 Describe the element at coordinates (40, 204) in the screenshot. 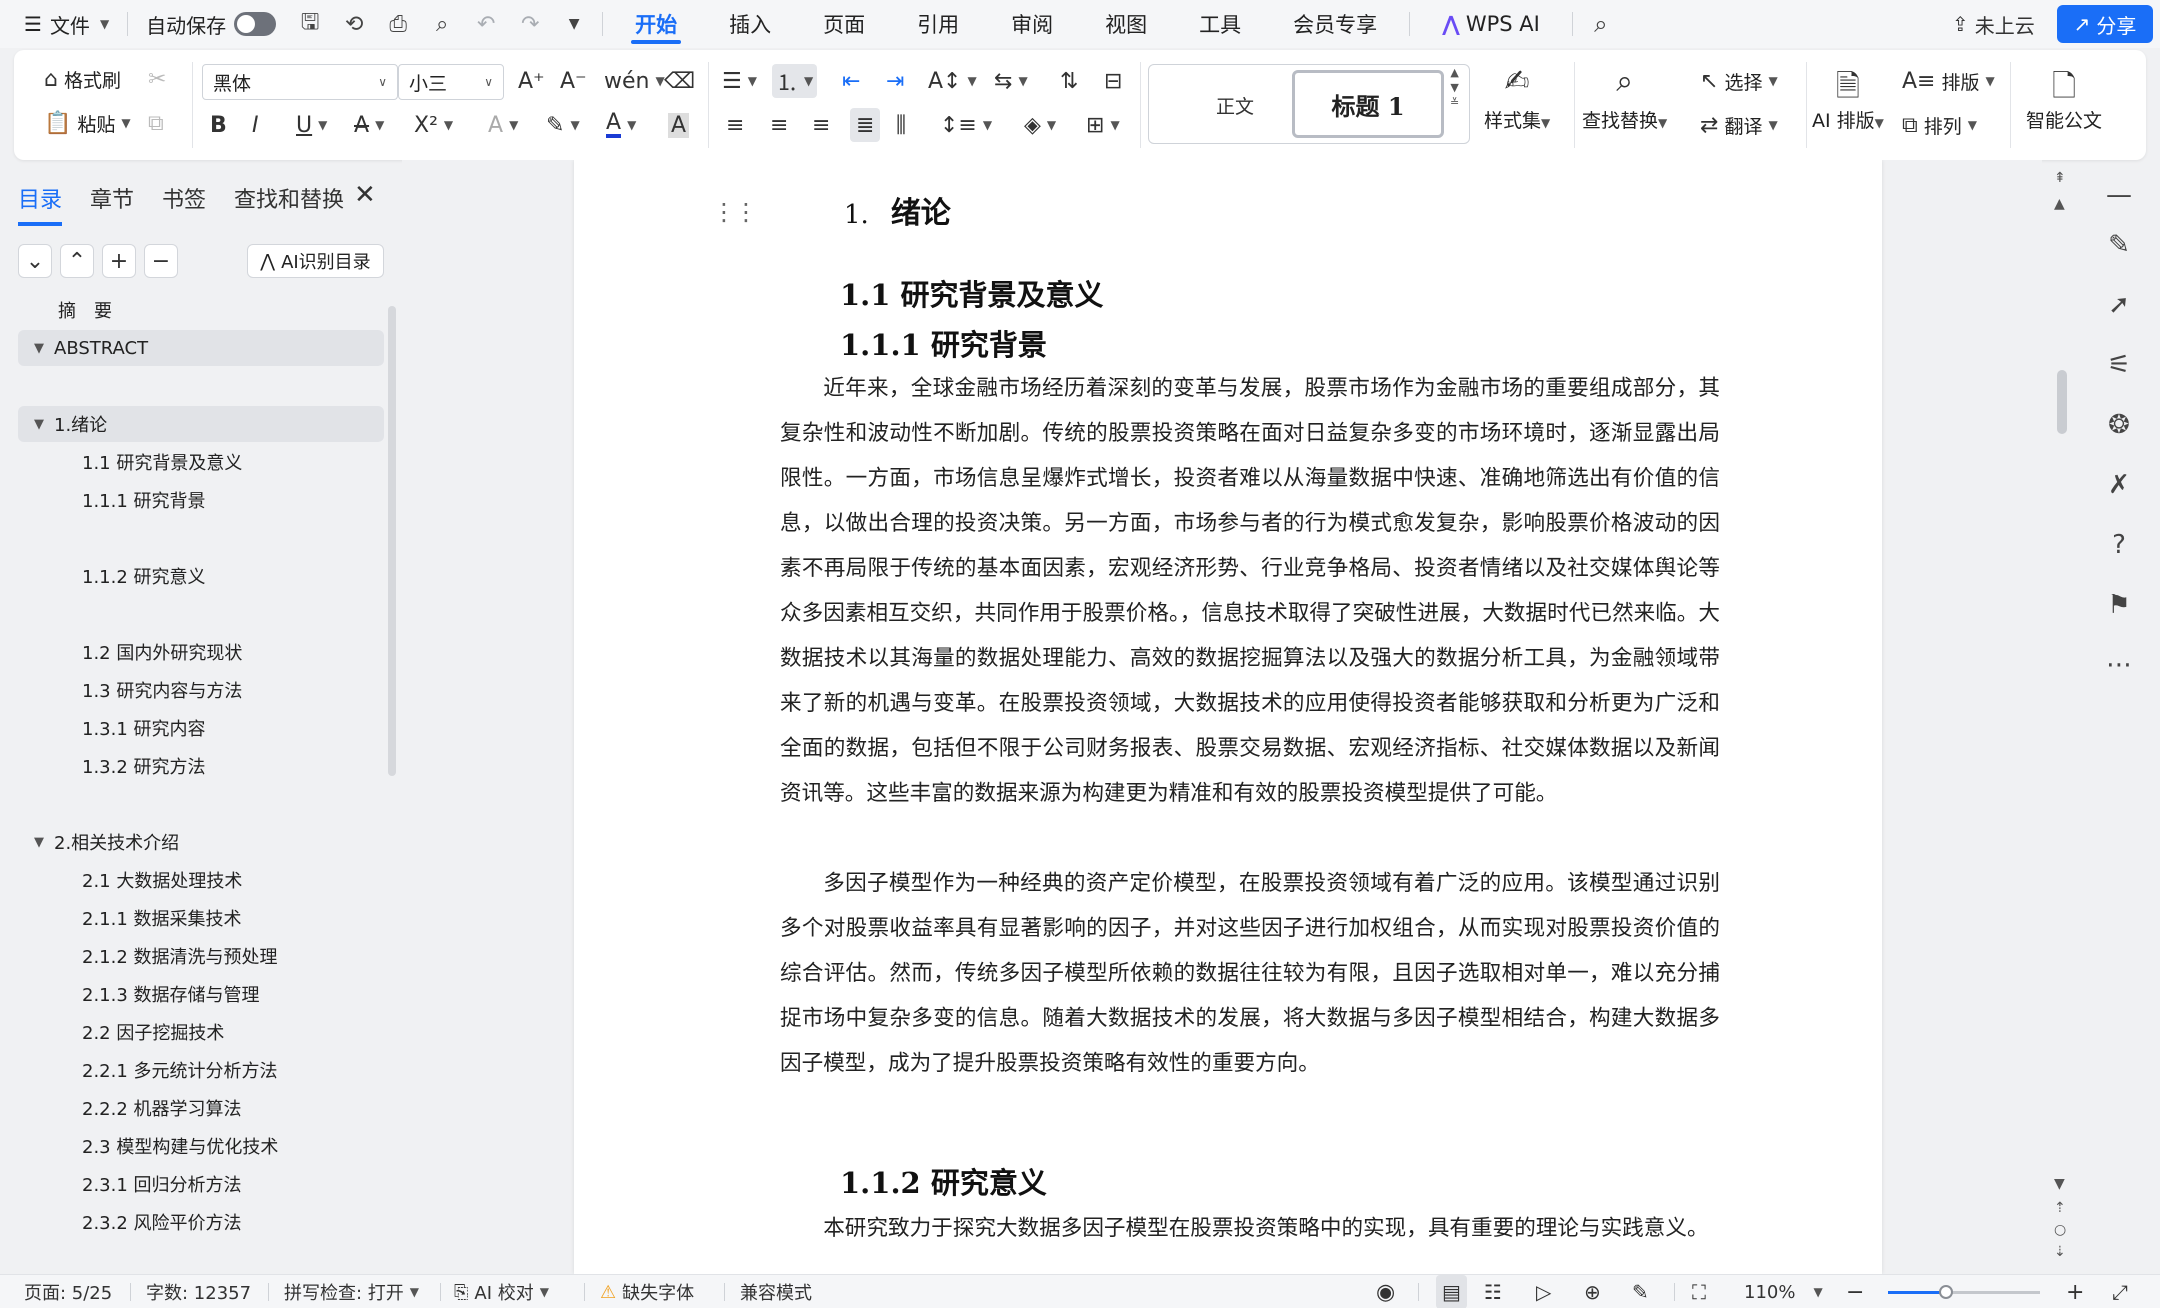

I see `tab-toc: 目录` at that location.